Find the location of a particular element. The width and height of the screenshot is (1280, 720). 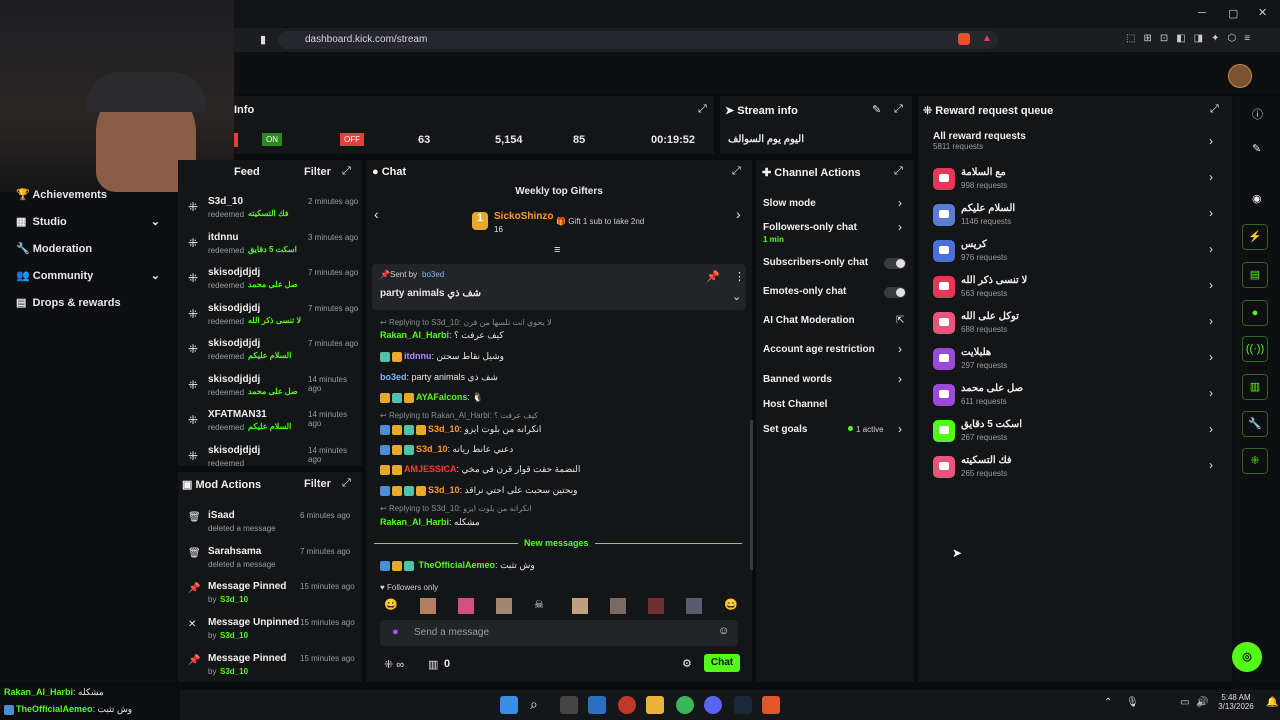

pin-icon: 📌 is located at coordinates (713, 276).